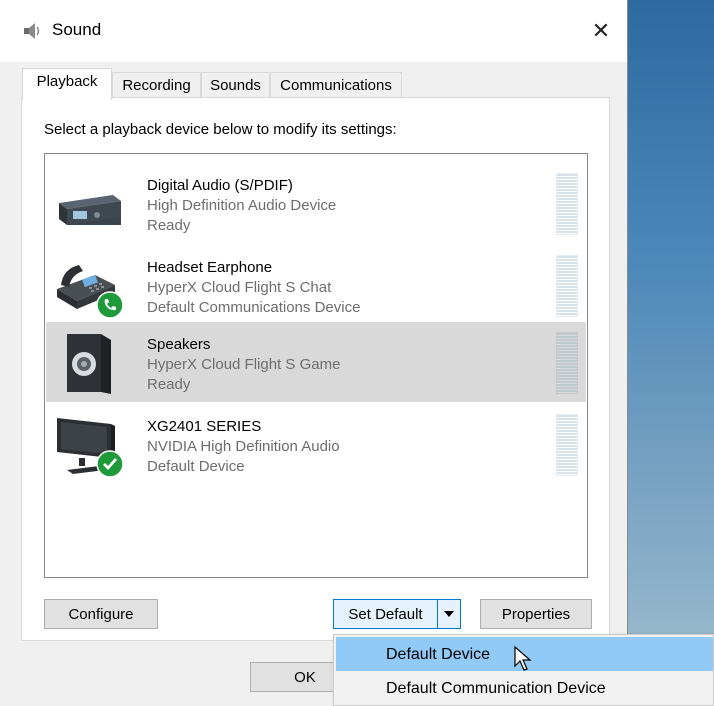  What do you see at coordinates (90, 210) in the screenshot?
I see `digital-audio-receiver-icon` at bounding box center [90, 210].